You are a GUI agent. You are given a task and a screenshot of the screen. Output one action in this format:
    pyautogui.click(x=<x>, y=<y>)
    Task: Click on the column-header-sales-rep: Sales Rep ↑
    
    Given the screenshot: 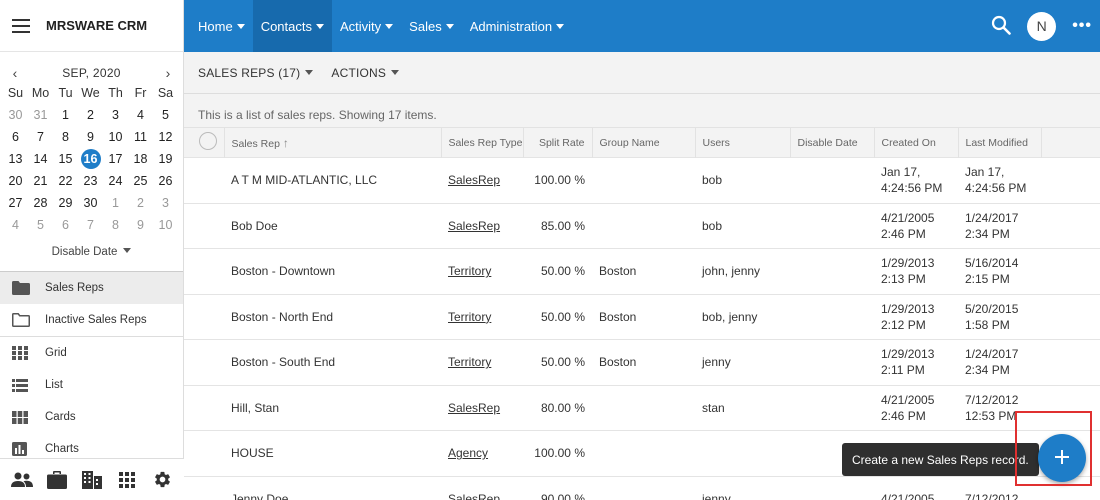 What is the action you would take?
    pyautogui.click(x=333, y=142)
    